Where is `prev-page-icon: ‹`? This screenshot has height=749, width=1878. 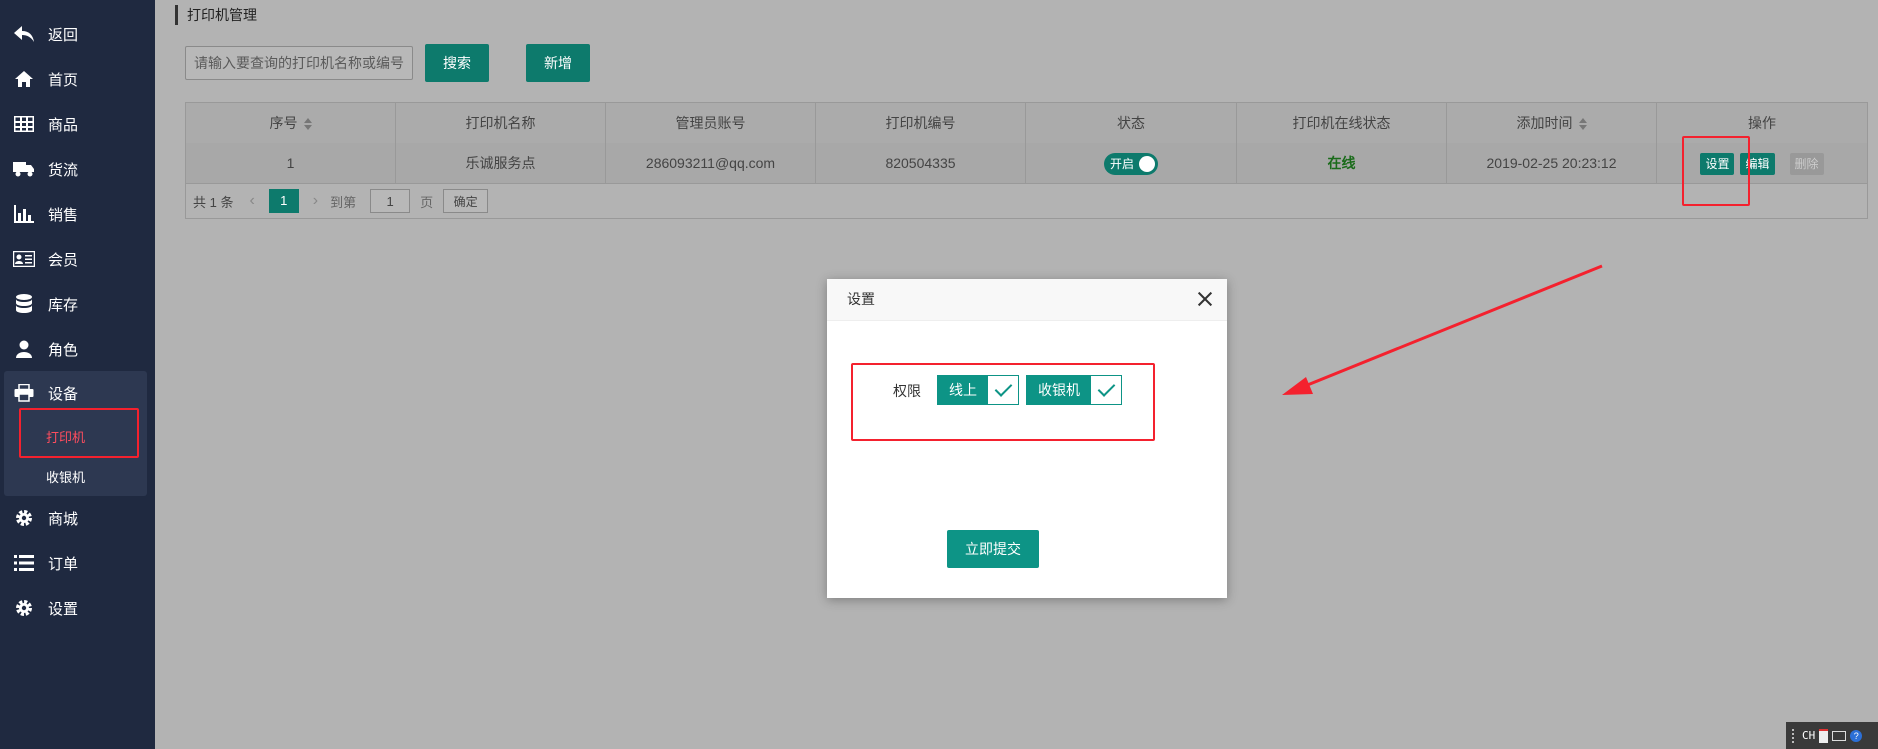
prev-page-icon: ‹ is located at coordinates (251, 201).